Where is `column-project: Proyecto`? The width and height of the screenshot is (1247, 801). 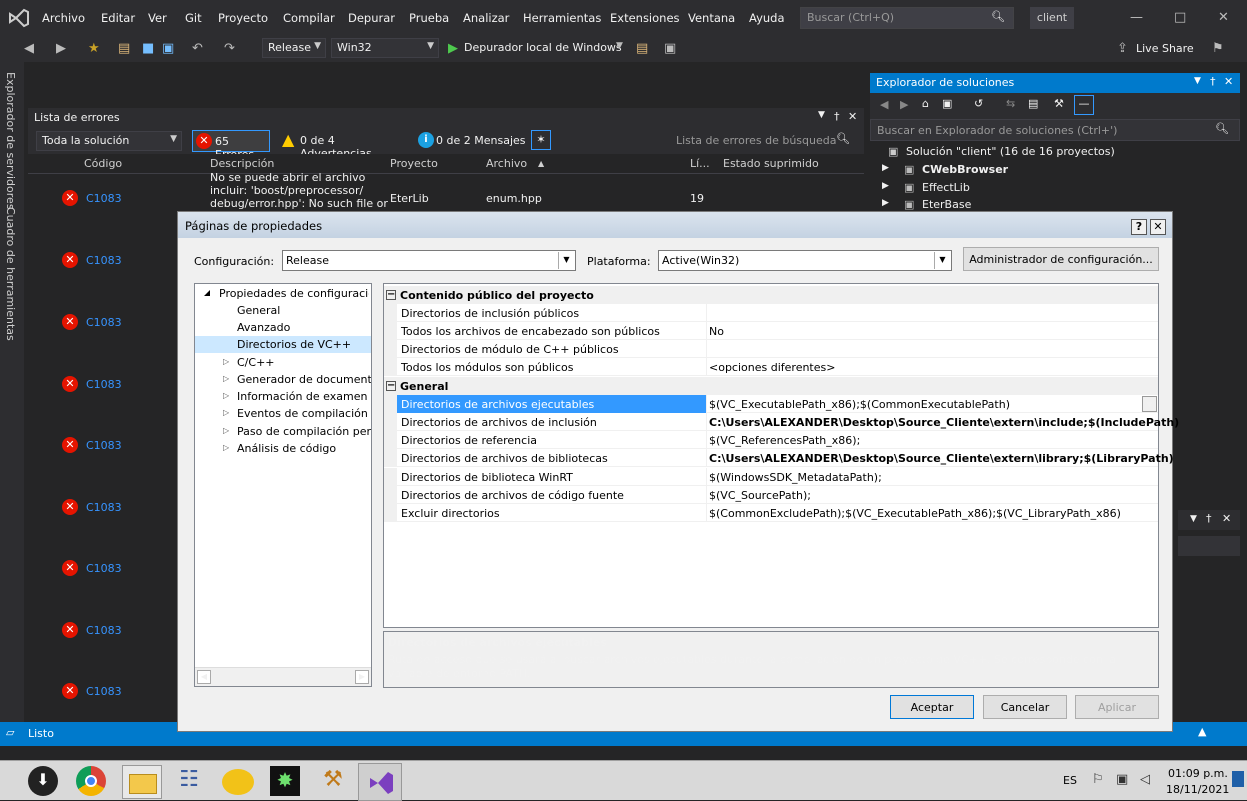
column-project: Proyecto is located at coordinates (414, 163).